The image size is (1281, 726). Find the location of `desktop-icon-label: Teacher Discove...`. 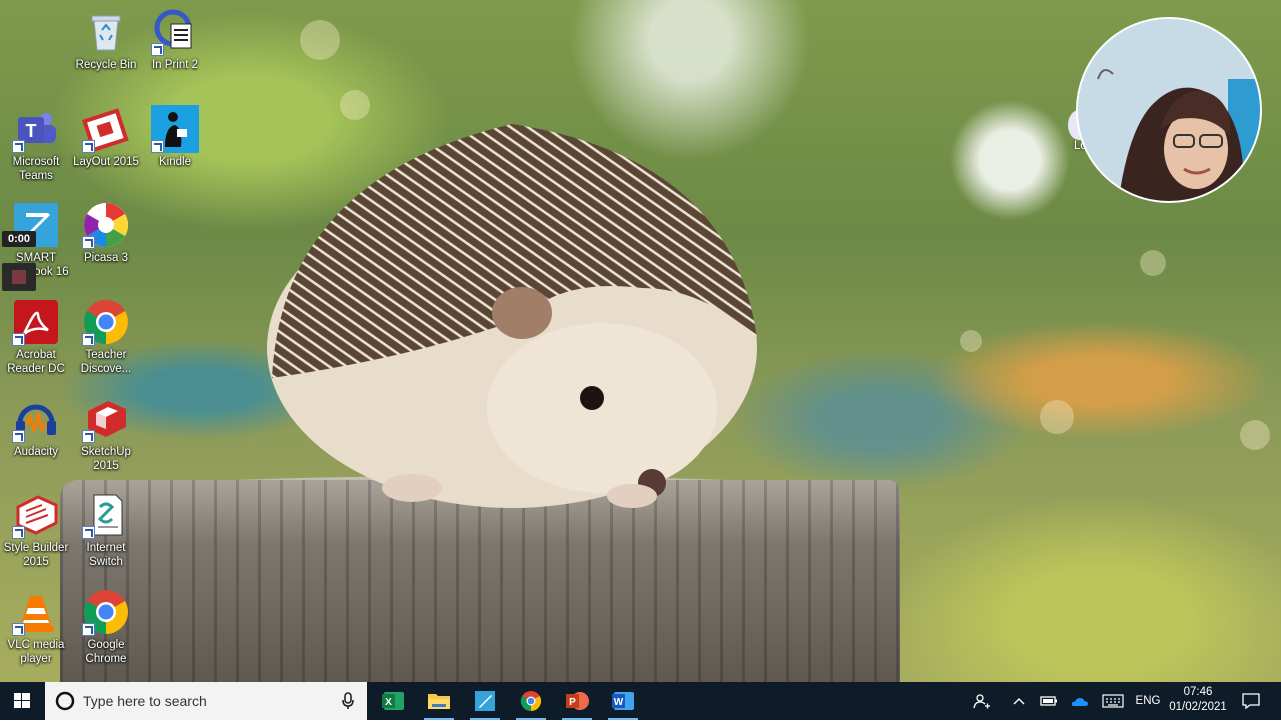

desktop-icon-label: Teacher Discove... is located at coordinates (106, 362).